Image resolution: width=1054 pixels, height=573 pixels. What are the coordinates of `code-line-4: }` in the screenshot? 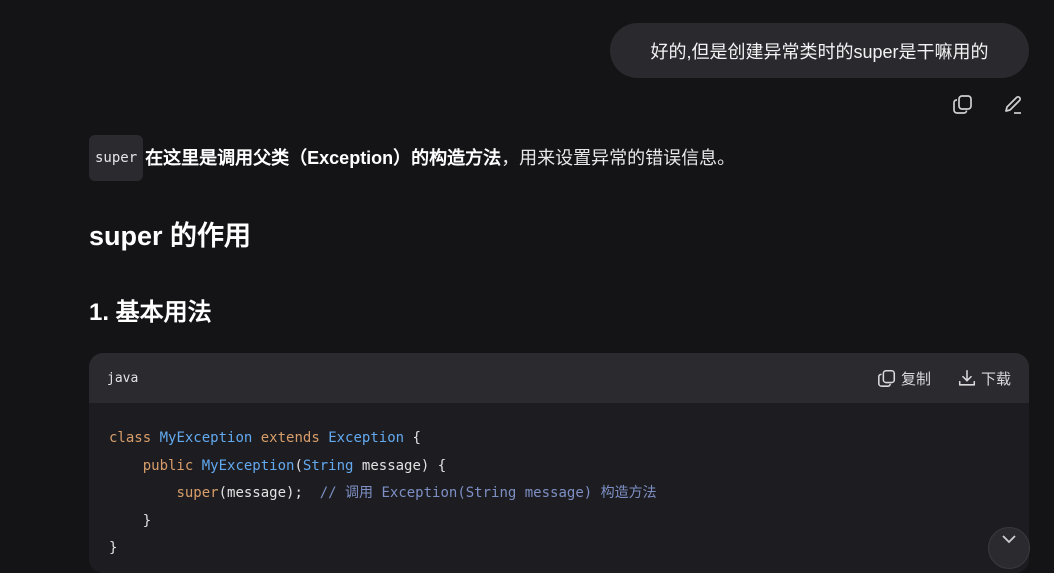 It's located at (559, 522).